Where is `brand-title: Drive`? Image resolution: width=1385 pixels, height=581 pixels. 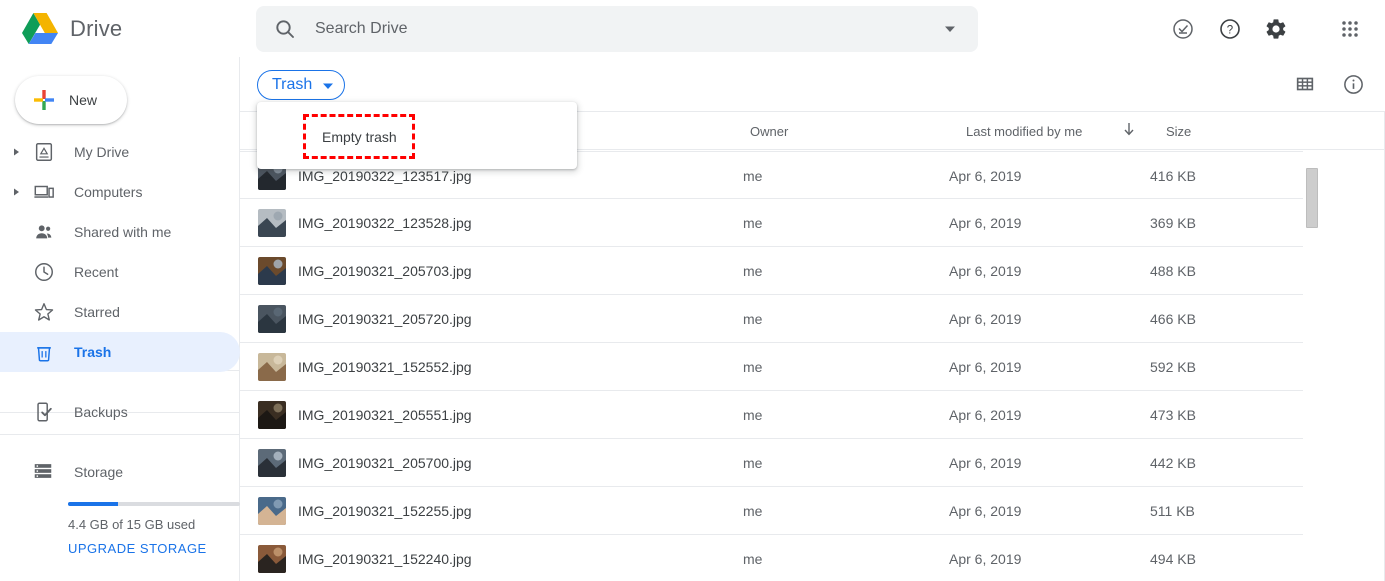
brand-title: Drive is located at coordinates (96, 28).